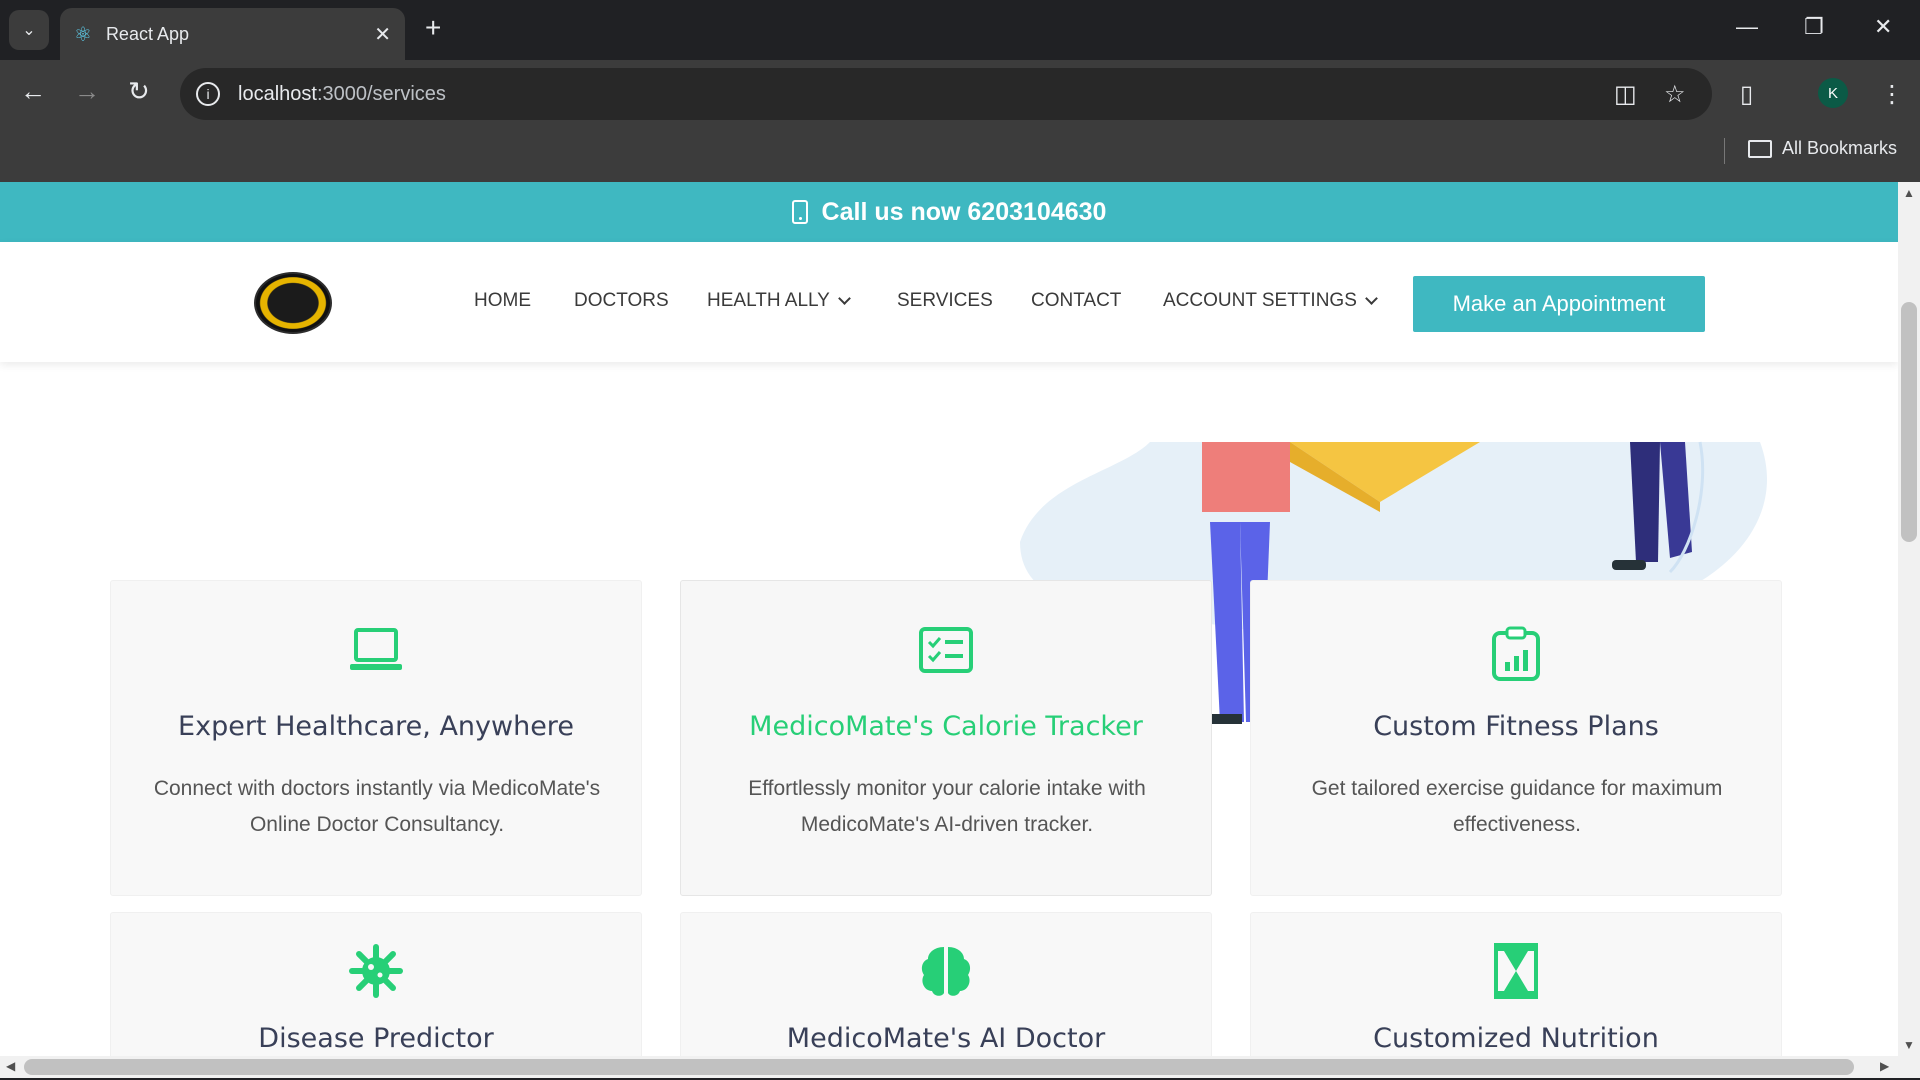  What do you see at coordinates (960, 30) in the screenshot?
I see `browser-tab-strip: ⌄ ⚛ React App ✕ + — ❐ ✕` at bounding box center [960, 30].